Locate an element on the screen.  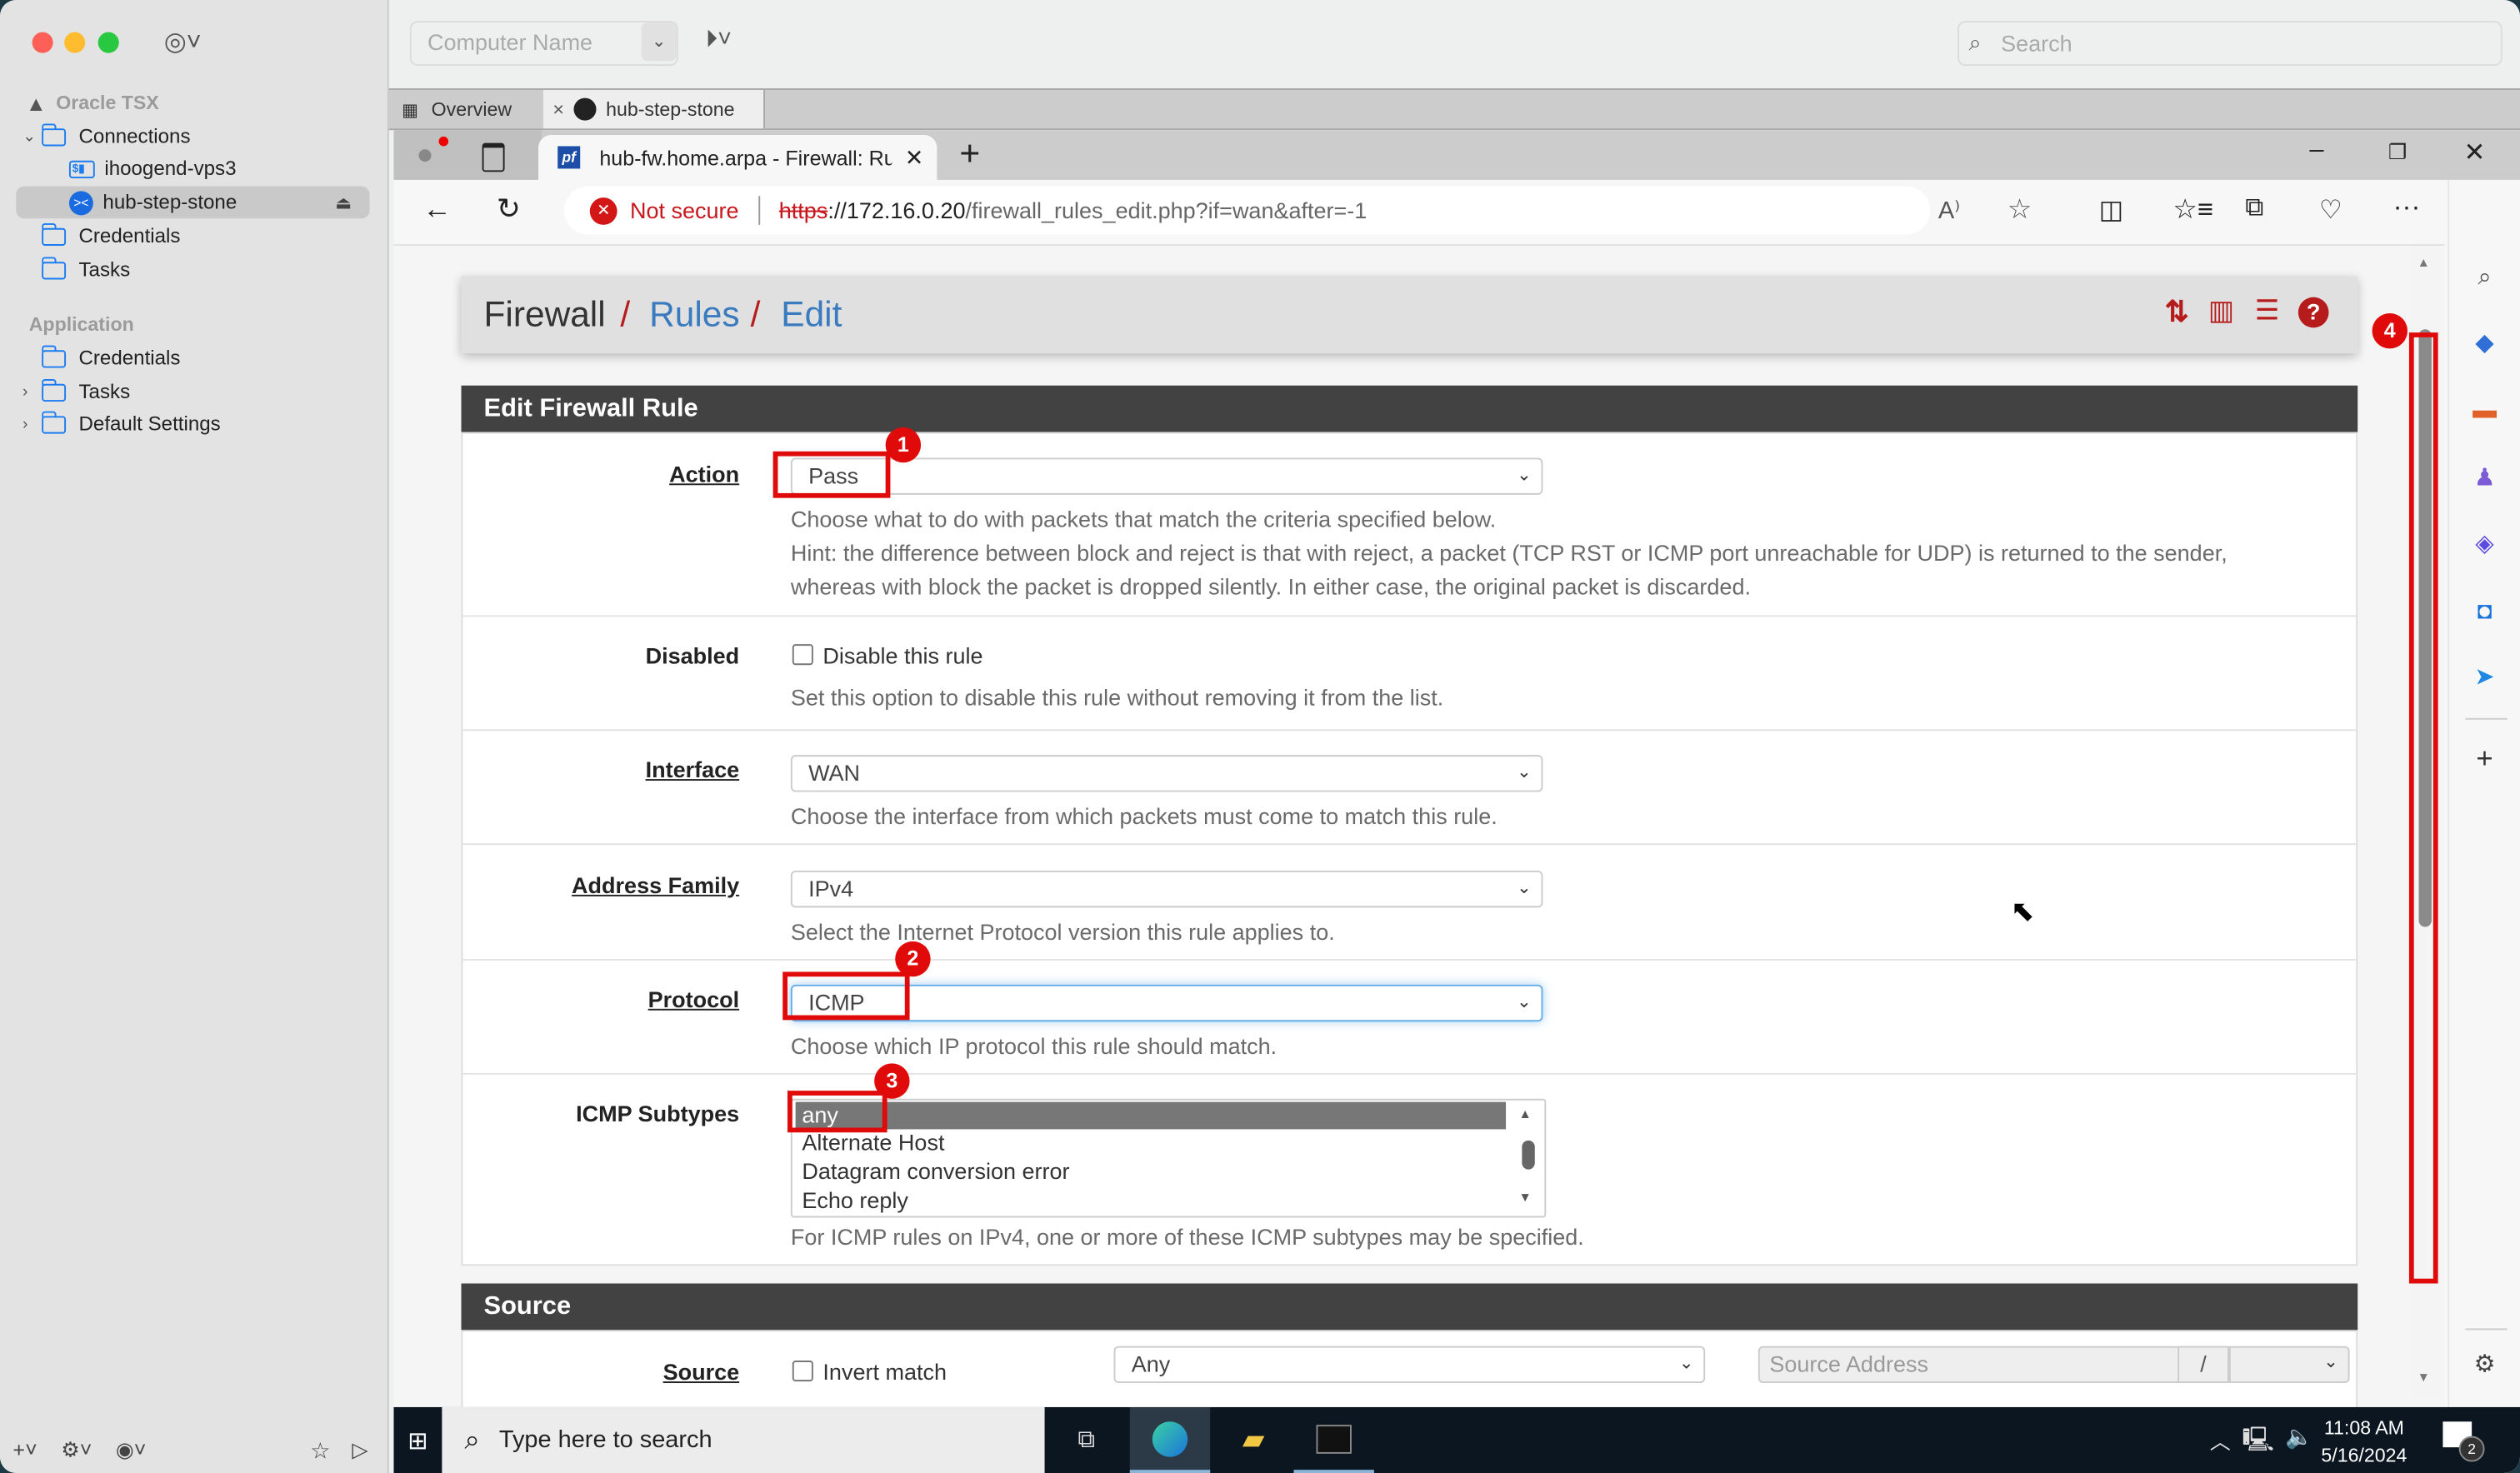
chart-icon: ▥ is located at coordinates (2221, 312).